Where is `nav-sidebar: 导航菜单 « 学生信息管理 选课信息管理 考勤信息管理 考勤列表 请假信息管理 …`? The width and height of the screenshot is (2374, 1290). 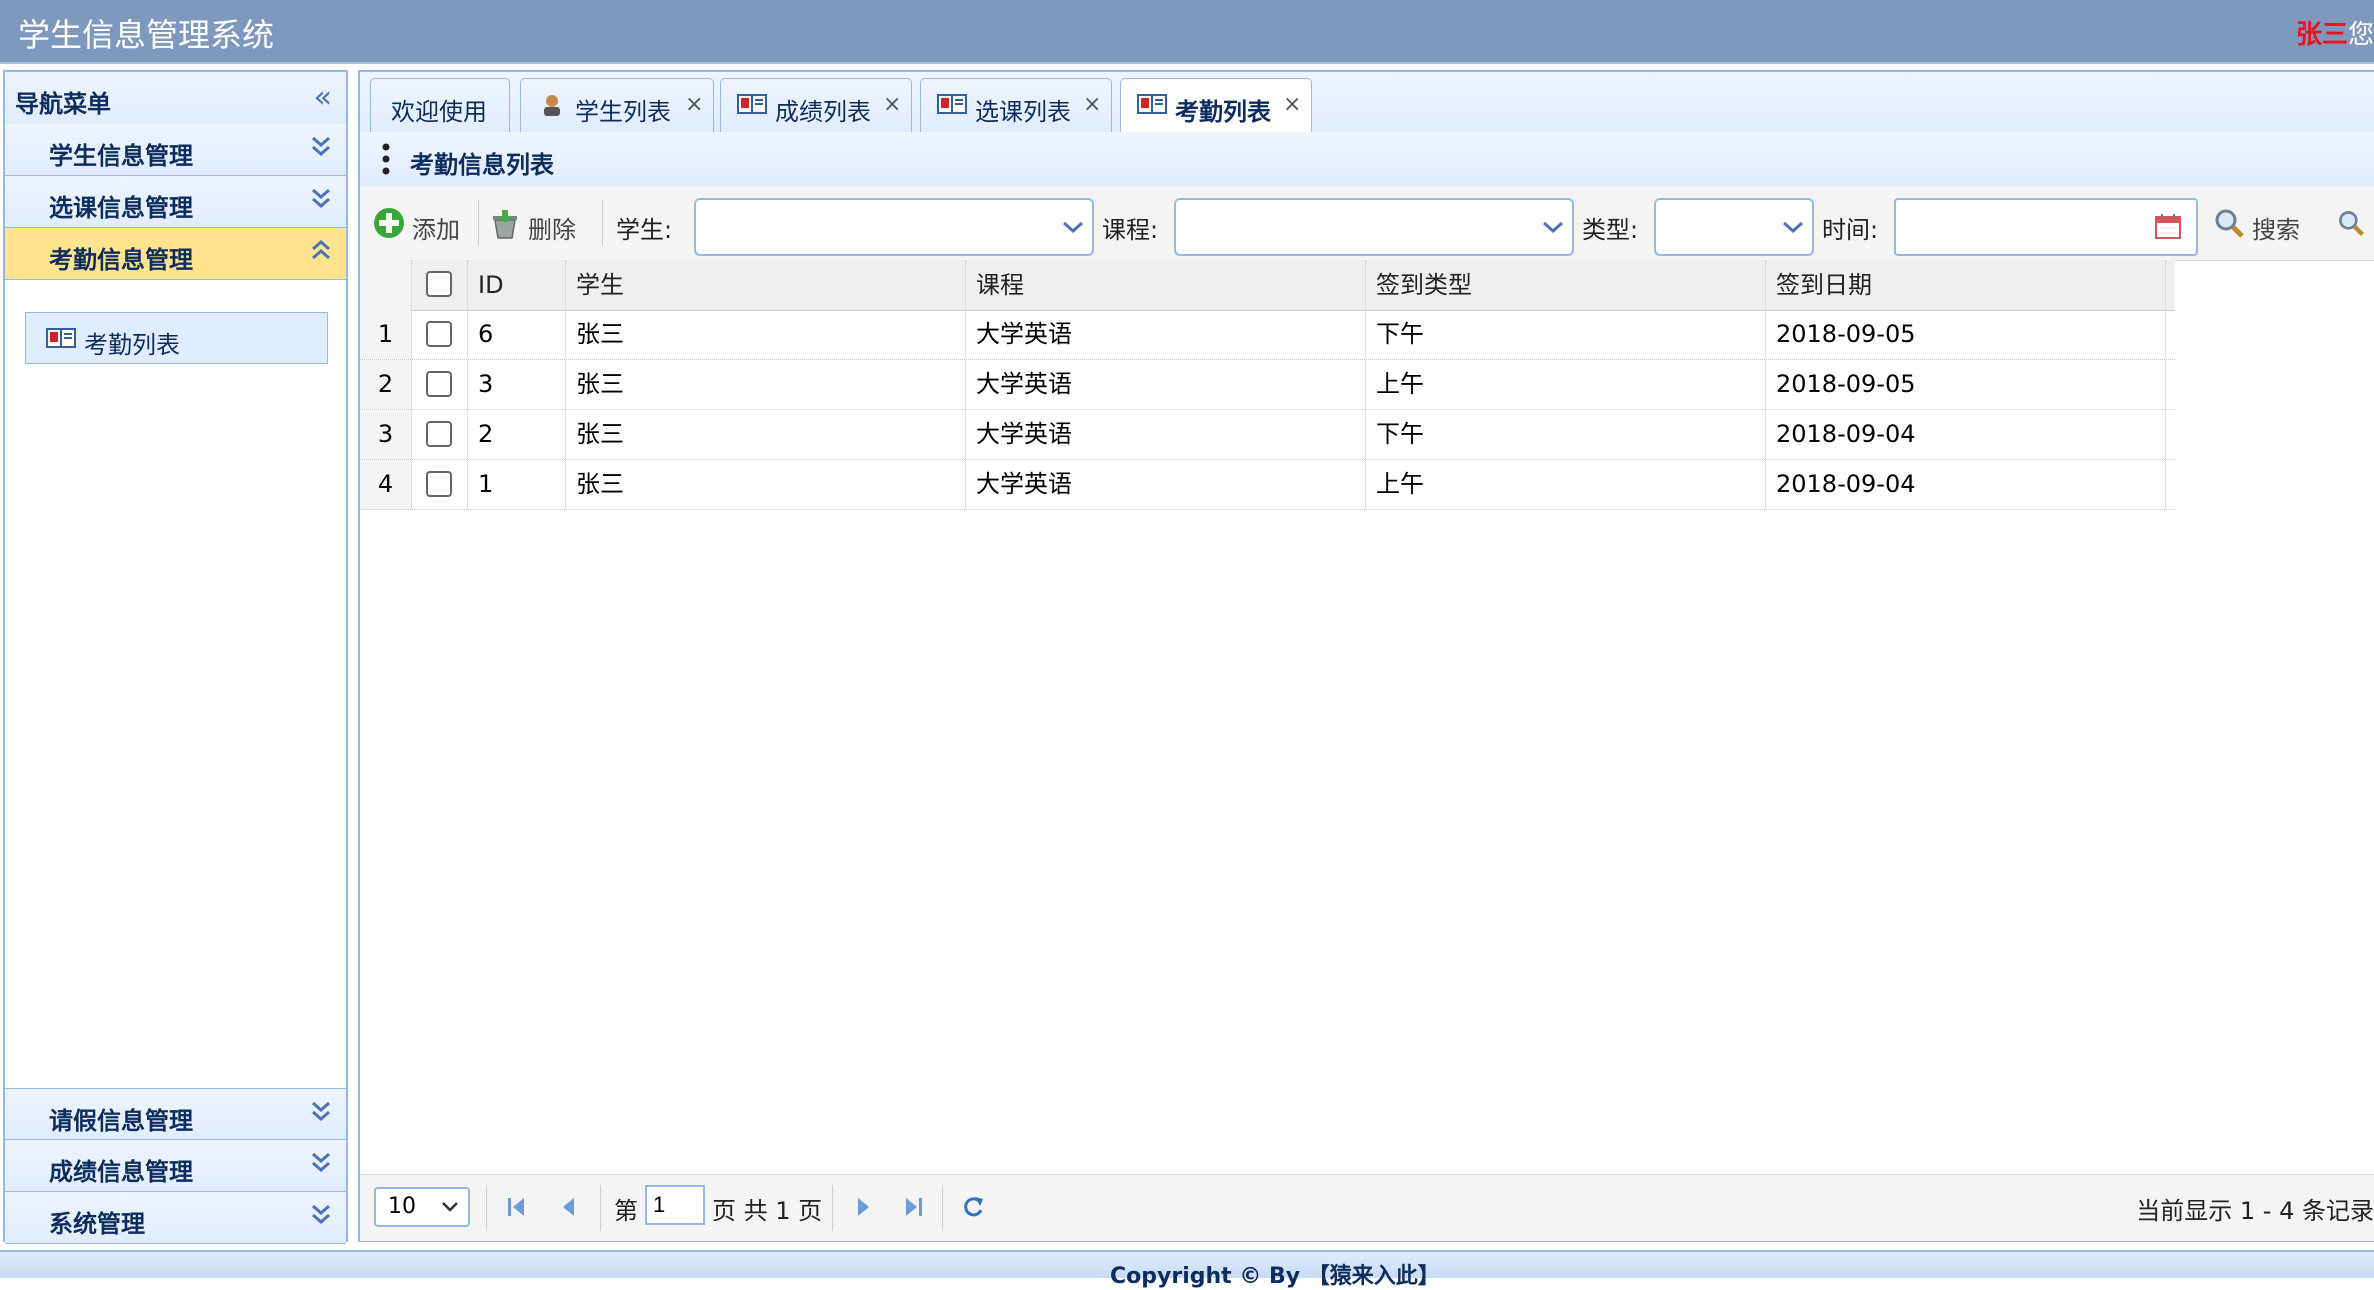 nav-sidebar: 导航菜单 « 学生信息管理 选课信息管理 考勤信息管理 考勤列表 请假信息管理 … is located at coordinates (175, 657).